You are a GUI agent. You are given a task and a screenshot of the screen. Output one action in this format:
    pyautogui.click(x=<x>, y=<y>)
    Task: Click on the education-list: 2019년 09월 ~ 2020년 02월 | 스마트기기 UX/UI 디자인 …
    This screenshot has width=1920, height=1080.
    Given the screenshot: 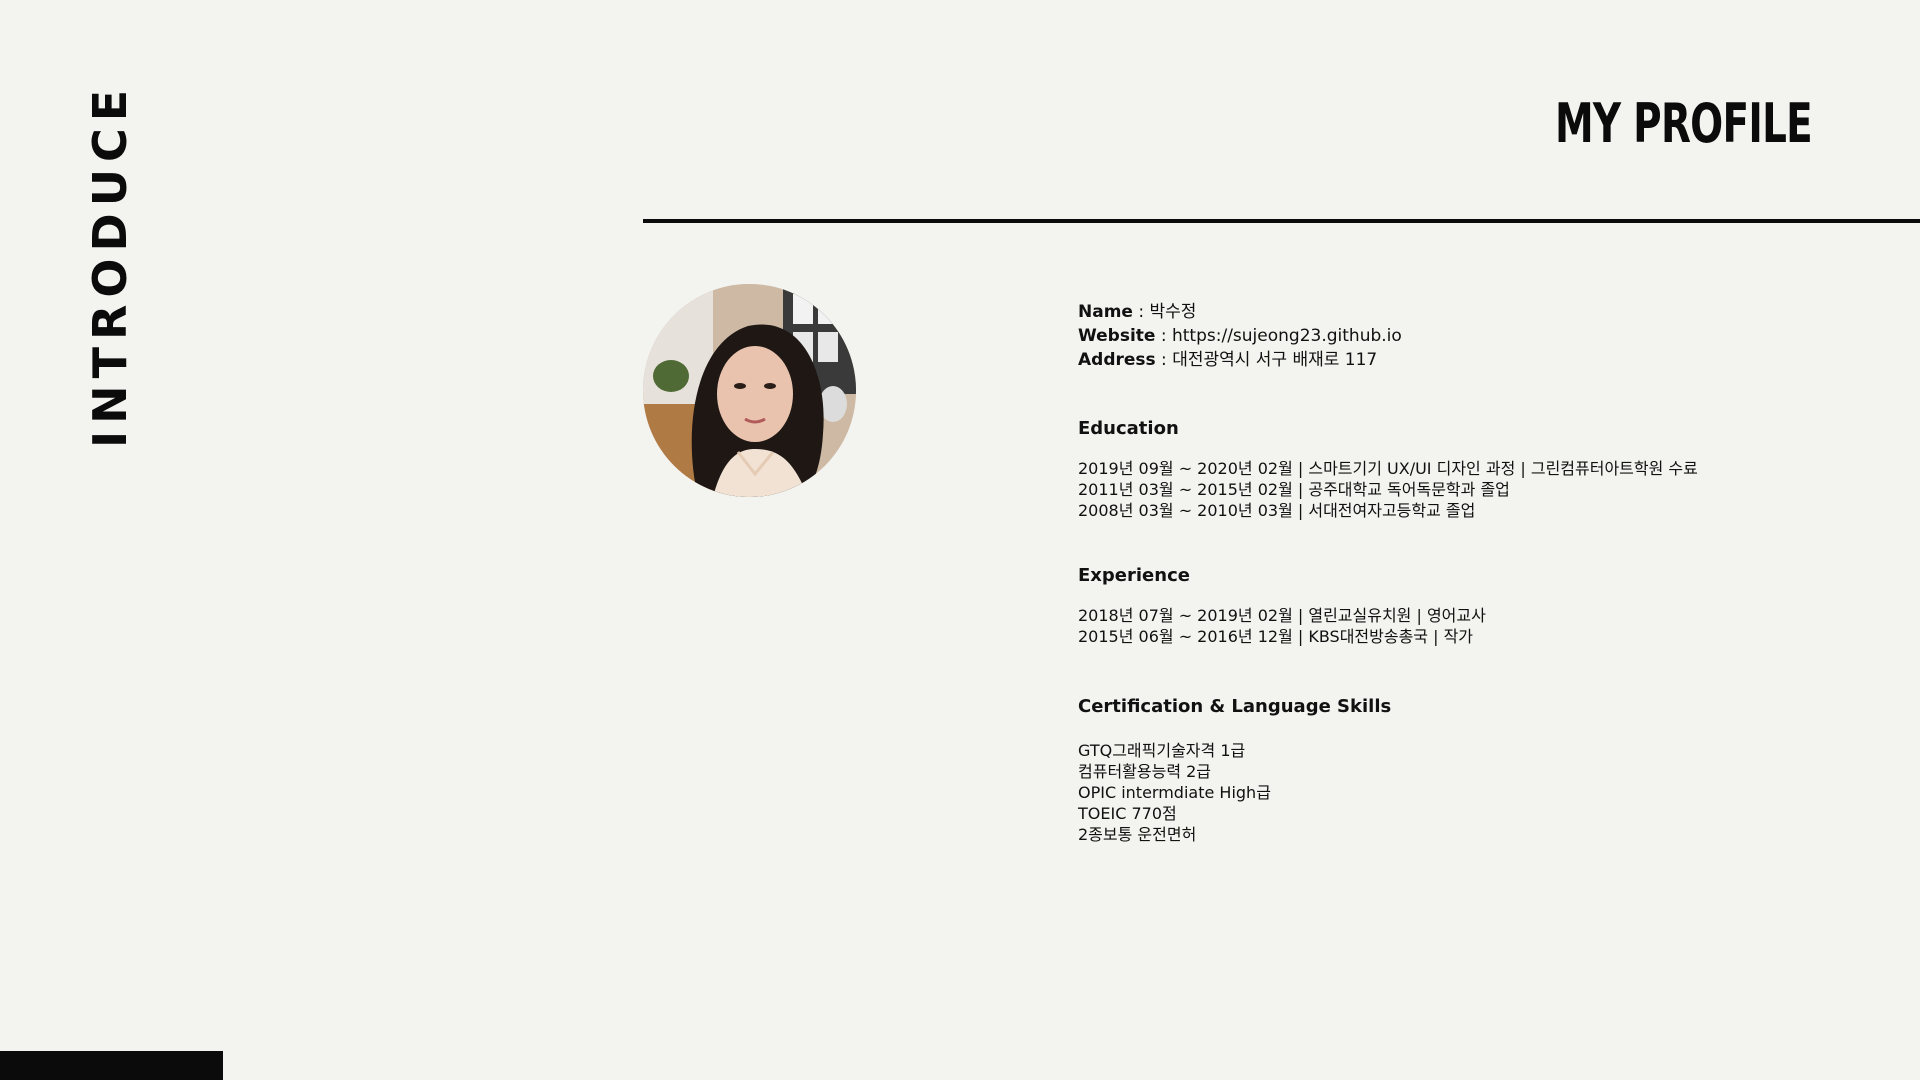 What is the action you would take?
    pyautogui.click(x=1468, y=489)
    